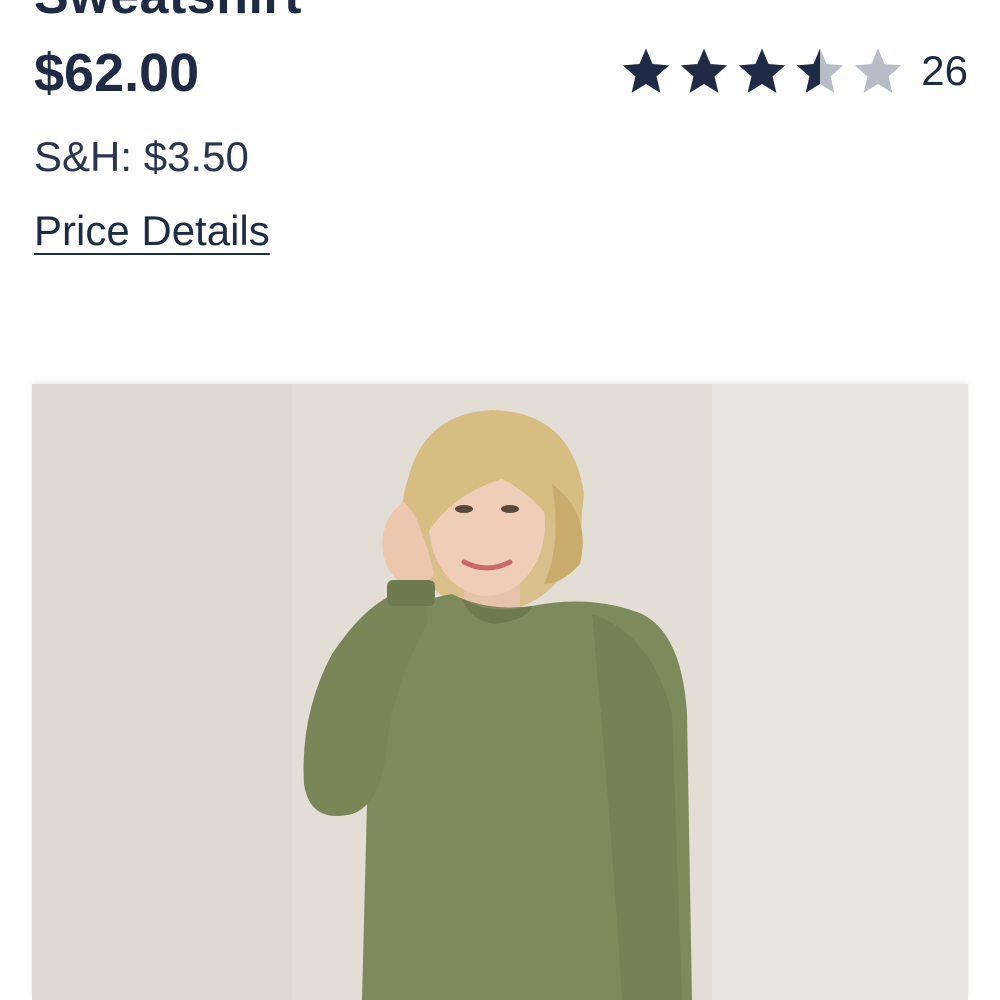 The width and height of the screenshot is (1000, 1000). Describe the element at coordinates (168, 11) in the screenshot. I see `product-title: Sweatshirt` at that location.